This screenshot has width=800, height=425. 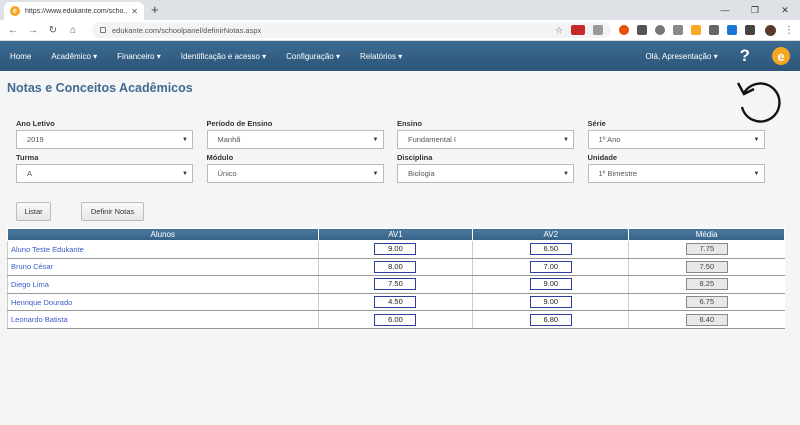 I want to click on media-value: 8.25, so click(x=706, y=284).